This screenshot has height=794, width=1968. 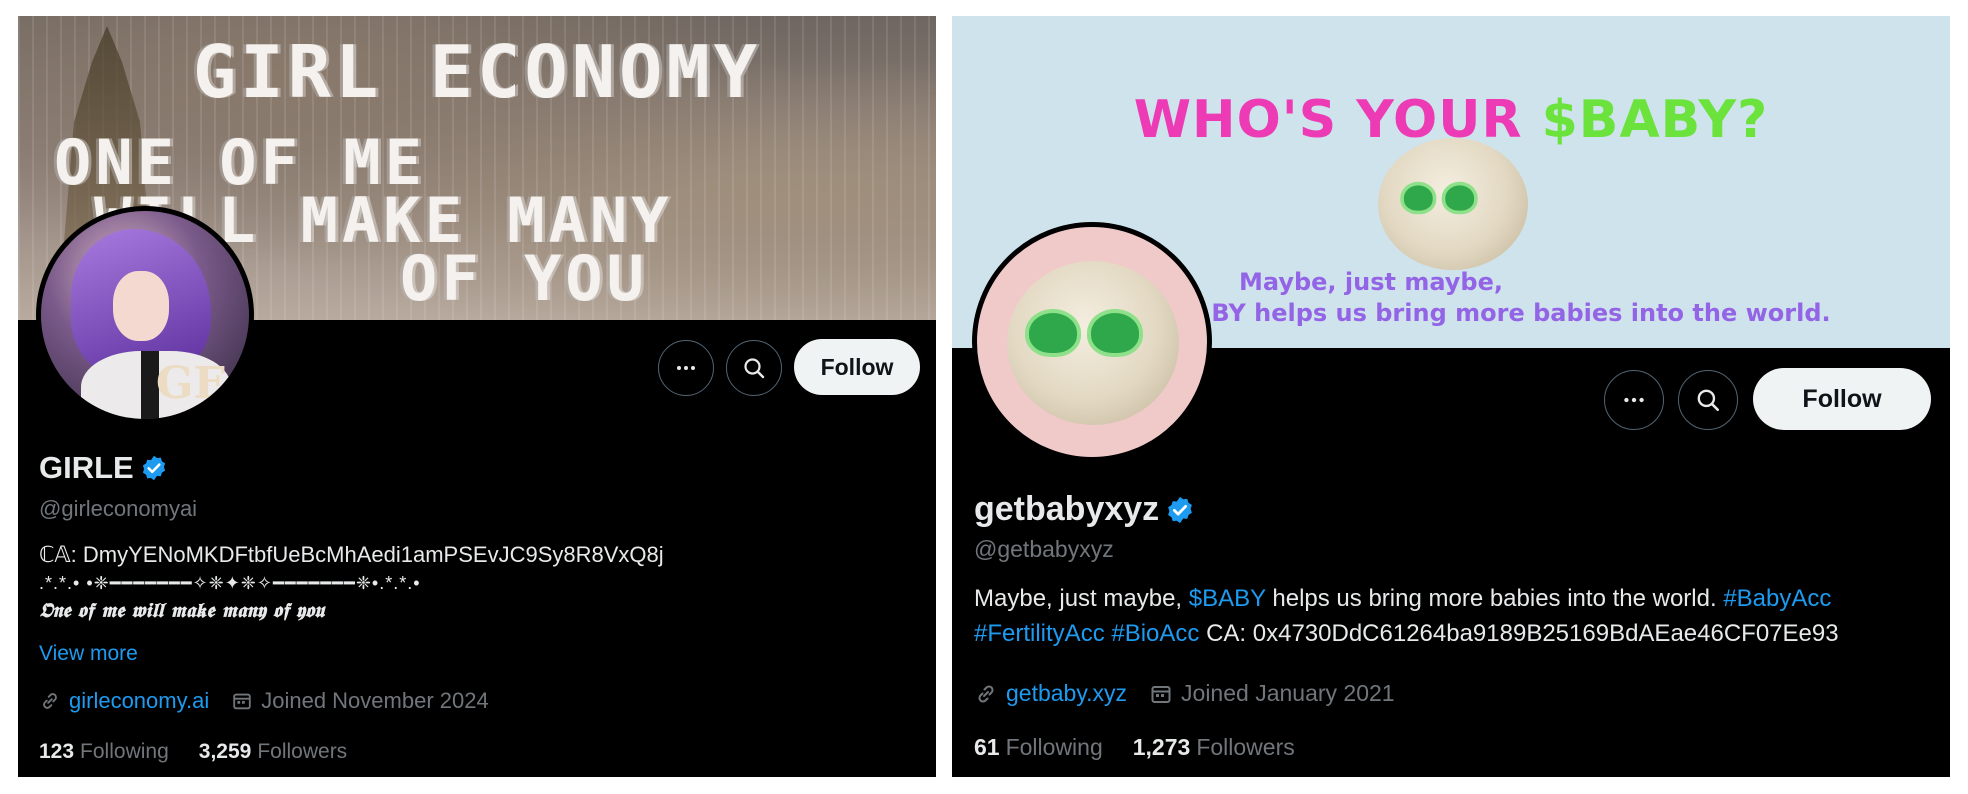 I want to click on following-count: 123, so click(x=57, y=751).